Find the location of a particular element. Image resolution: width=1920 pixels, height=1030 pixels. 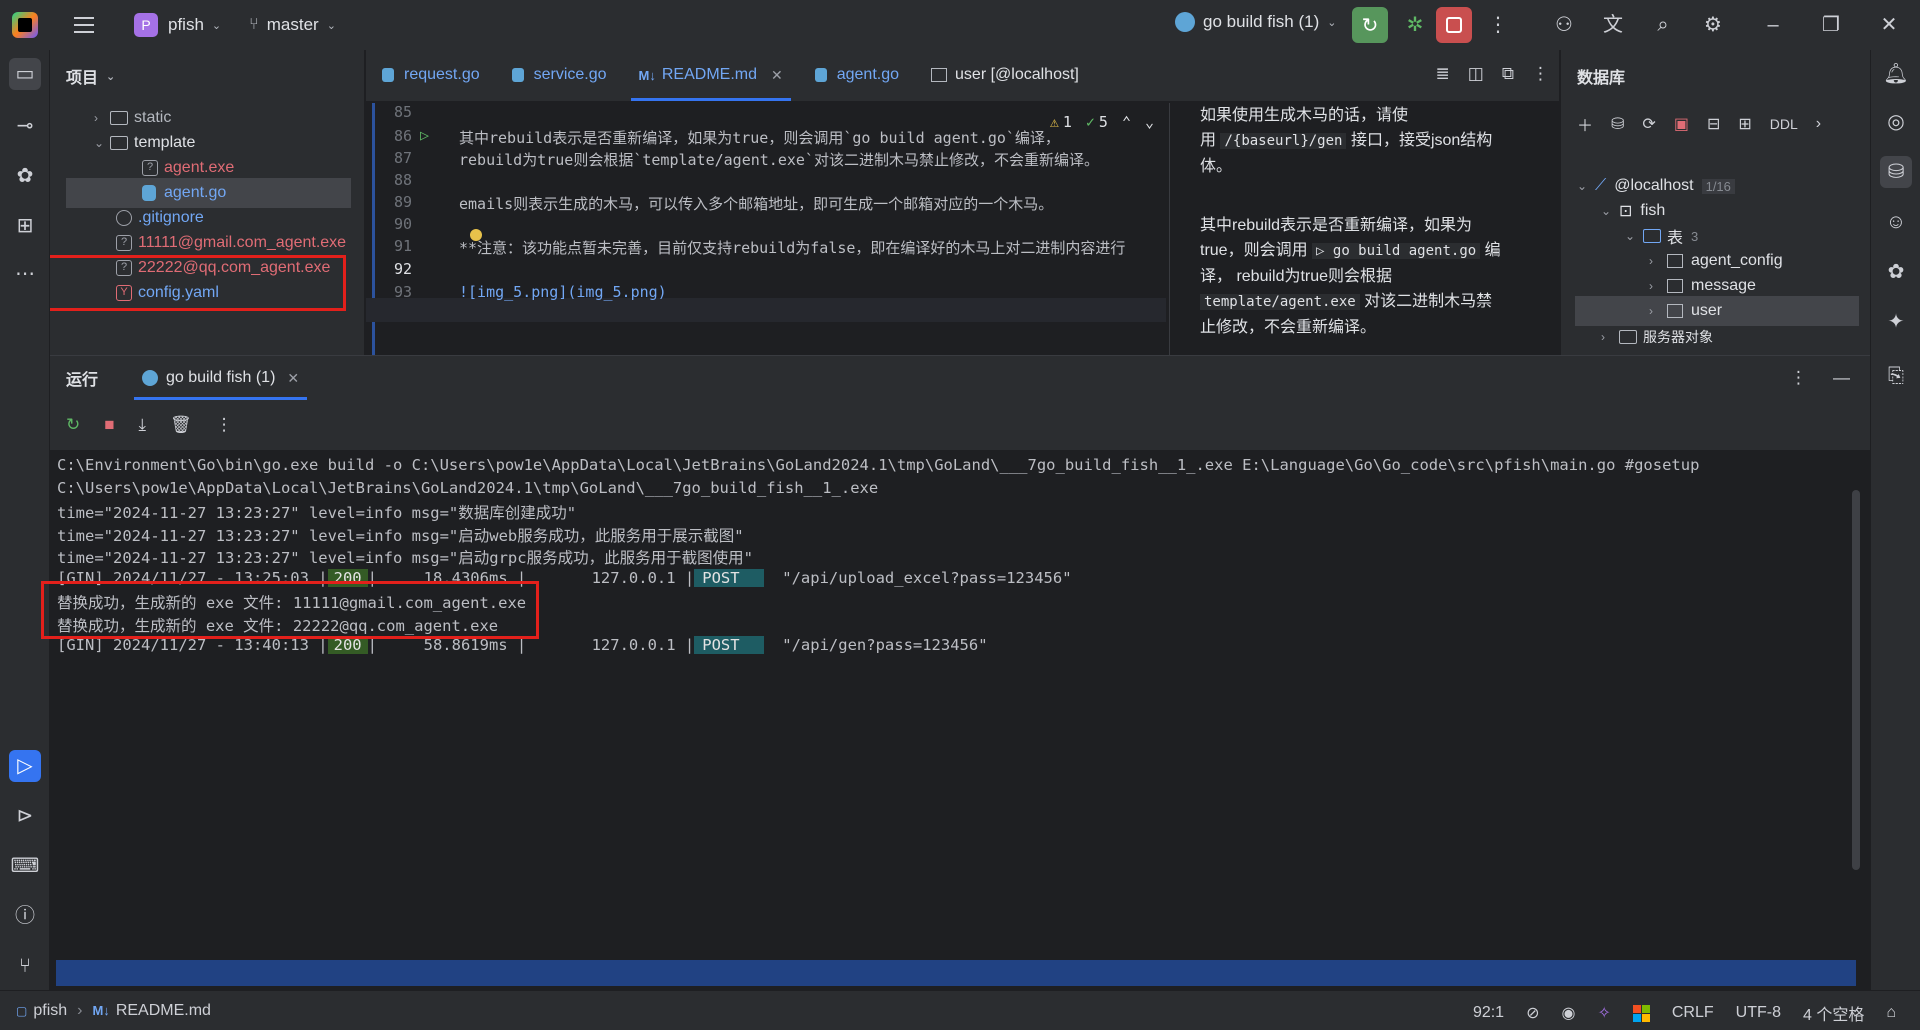

left-tool-strip: ▭ ⊸ ✿ ⊞ ⋯ ▷ ⊳ ⌨ ⓘ ⑂ is located at coordinates (25, 520).